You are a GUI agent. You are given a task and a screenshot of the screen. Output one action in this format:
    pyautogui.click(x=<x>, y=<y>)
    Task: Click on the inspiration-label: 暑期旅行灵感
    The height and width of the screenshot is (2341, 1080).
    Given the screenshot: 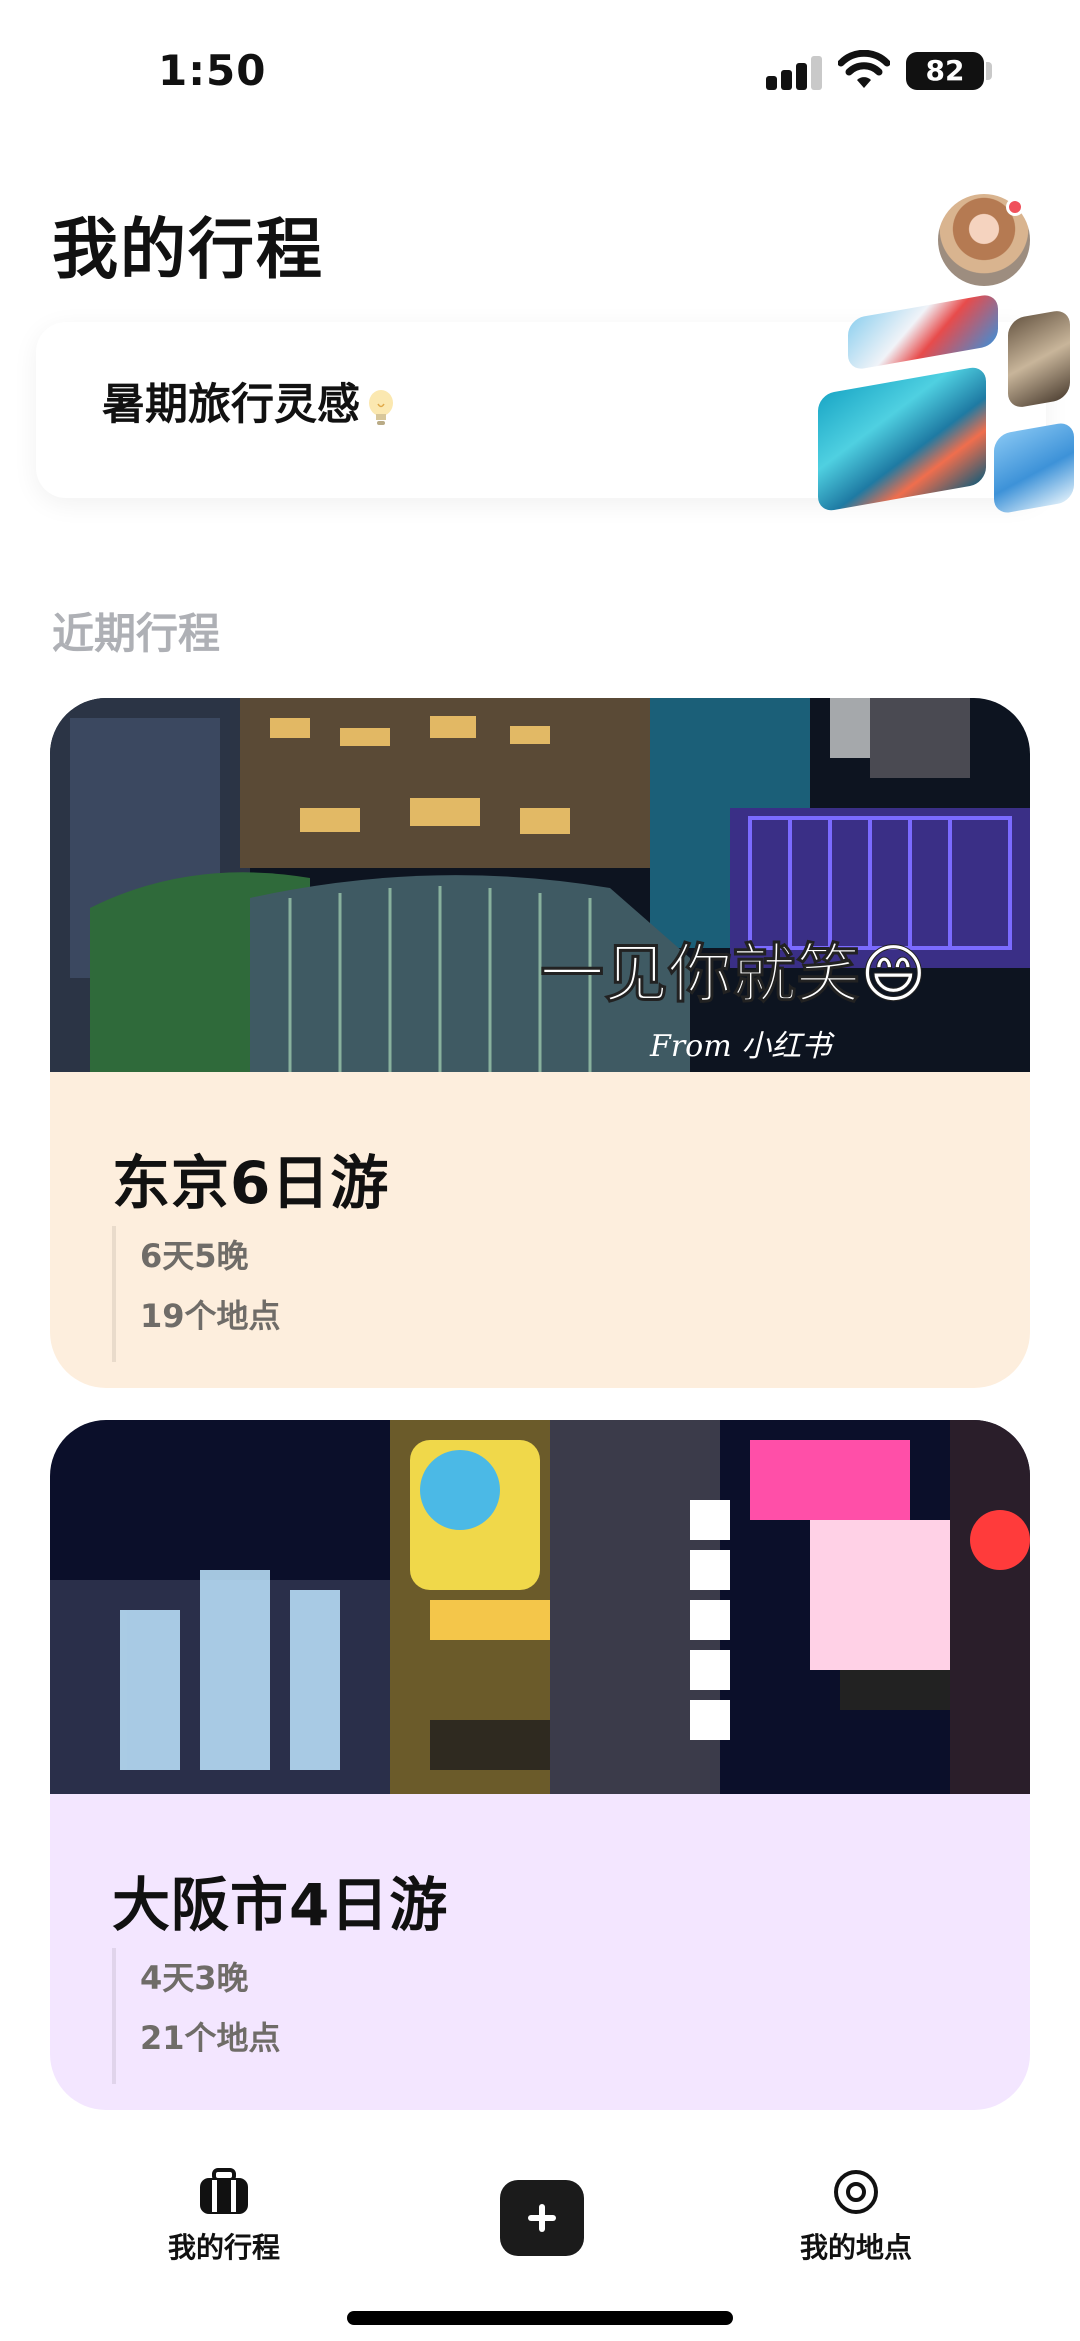 What is the action you would take?
    pyautogui.click(x=249, y=401)
    